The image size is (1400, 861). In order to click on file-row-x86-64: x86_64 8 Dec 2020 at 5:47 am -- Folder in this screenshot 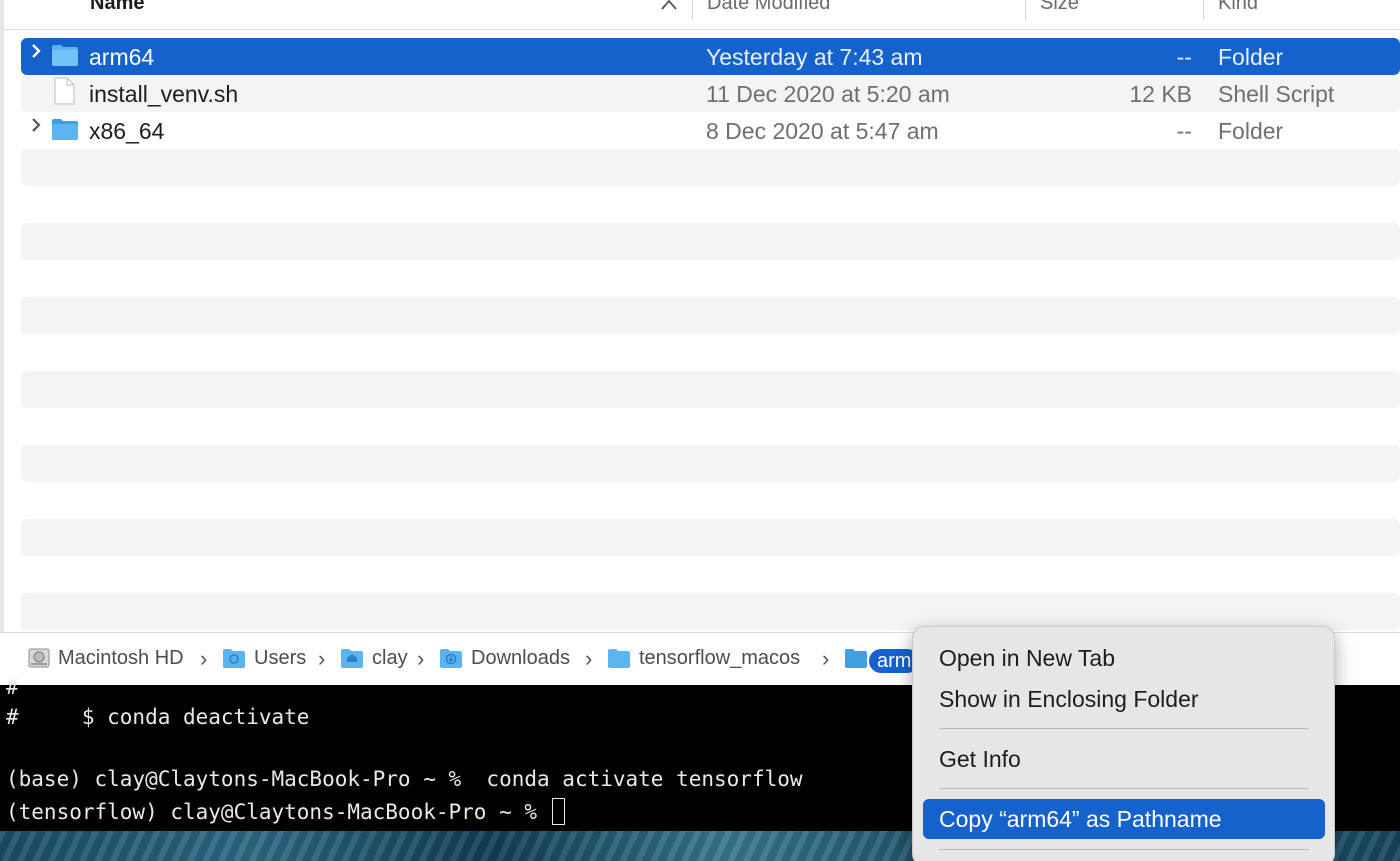, I will do `click(710, 130)`.